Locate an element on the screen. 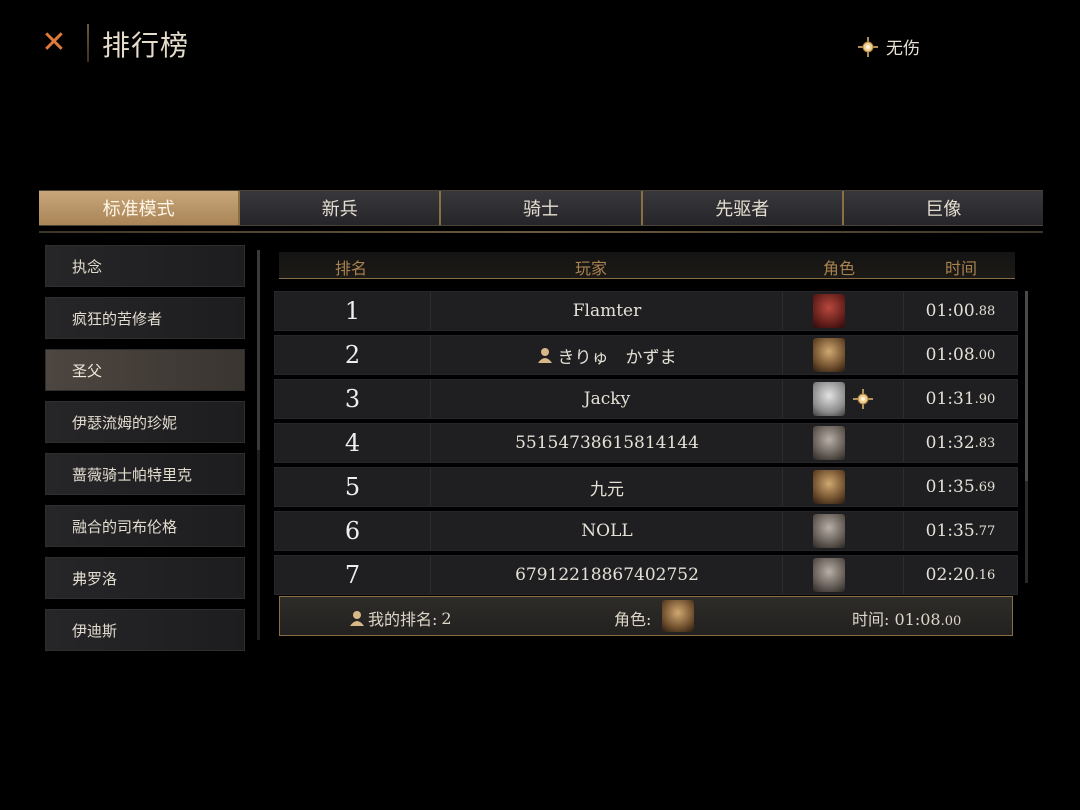 The image size is (1080, 810). my-time-ms: .00 is located at coordinates (951, 621).